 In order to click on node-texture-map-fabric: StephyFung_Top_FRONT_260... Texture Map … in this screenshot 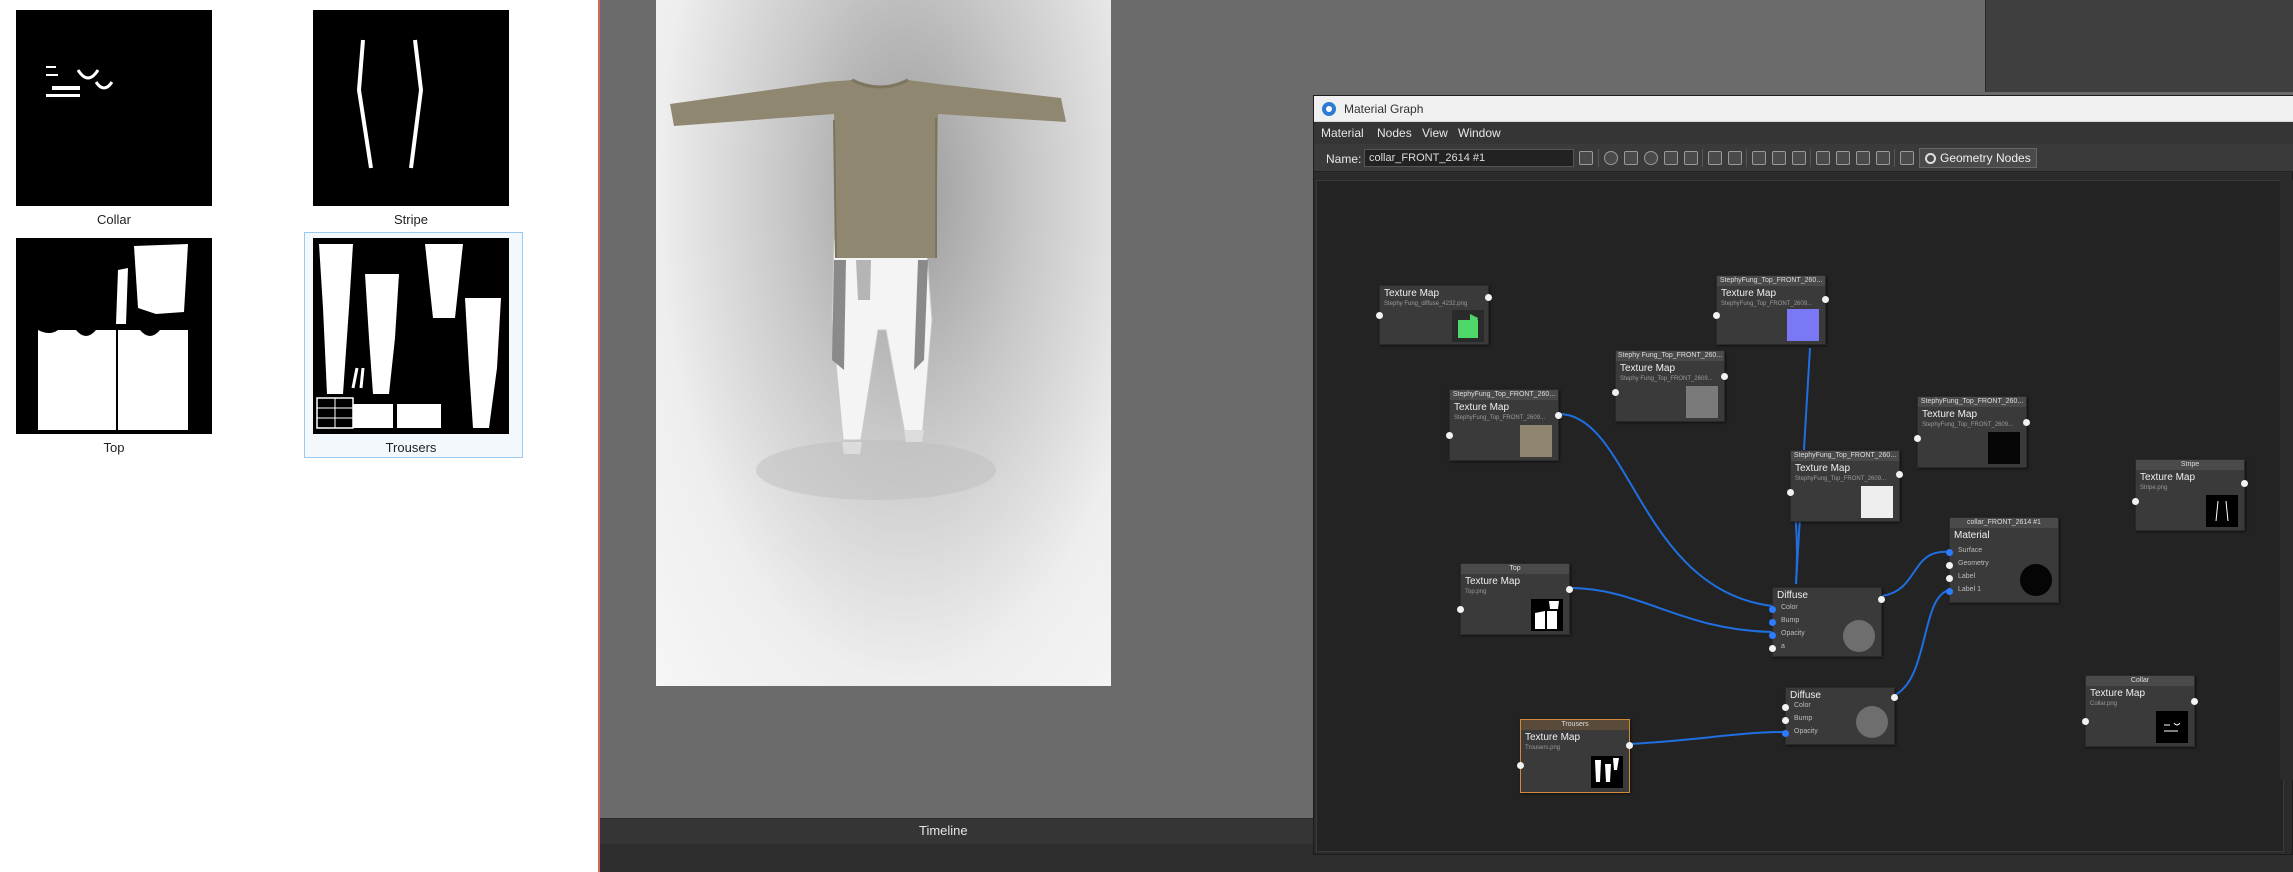, I will do `click(1504, 425)`.